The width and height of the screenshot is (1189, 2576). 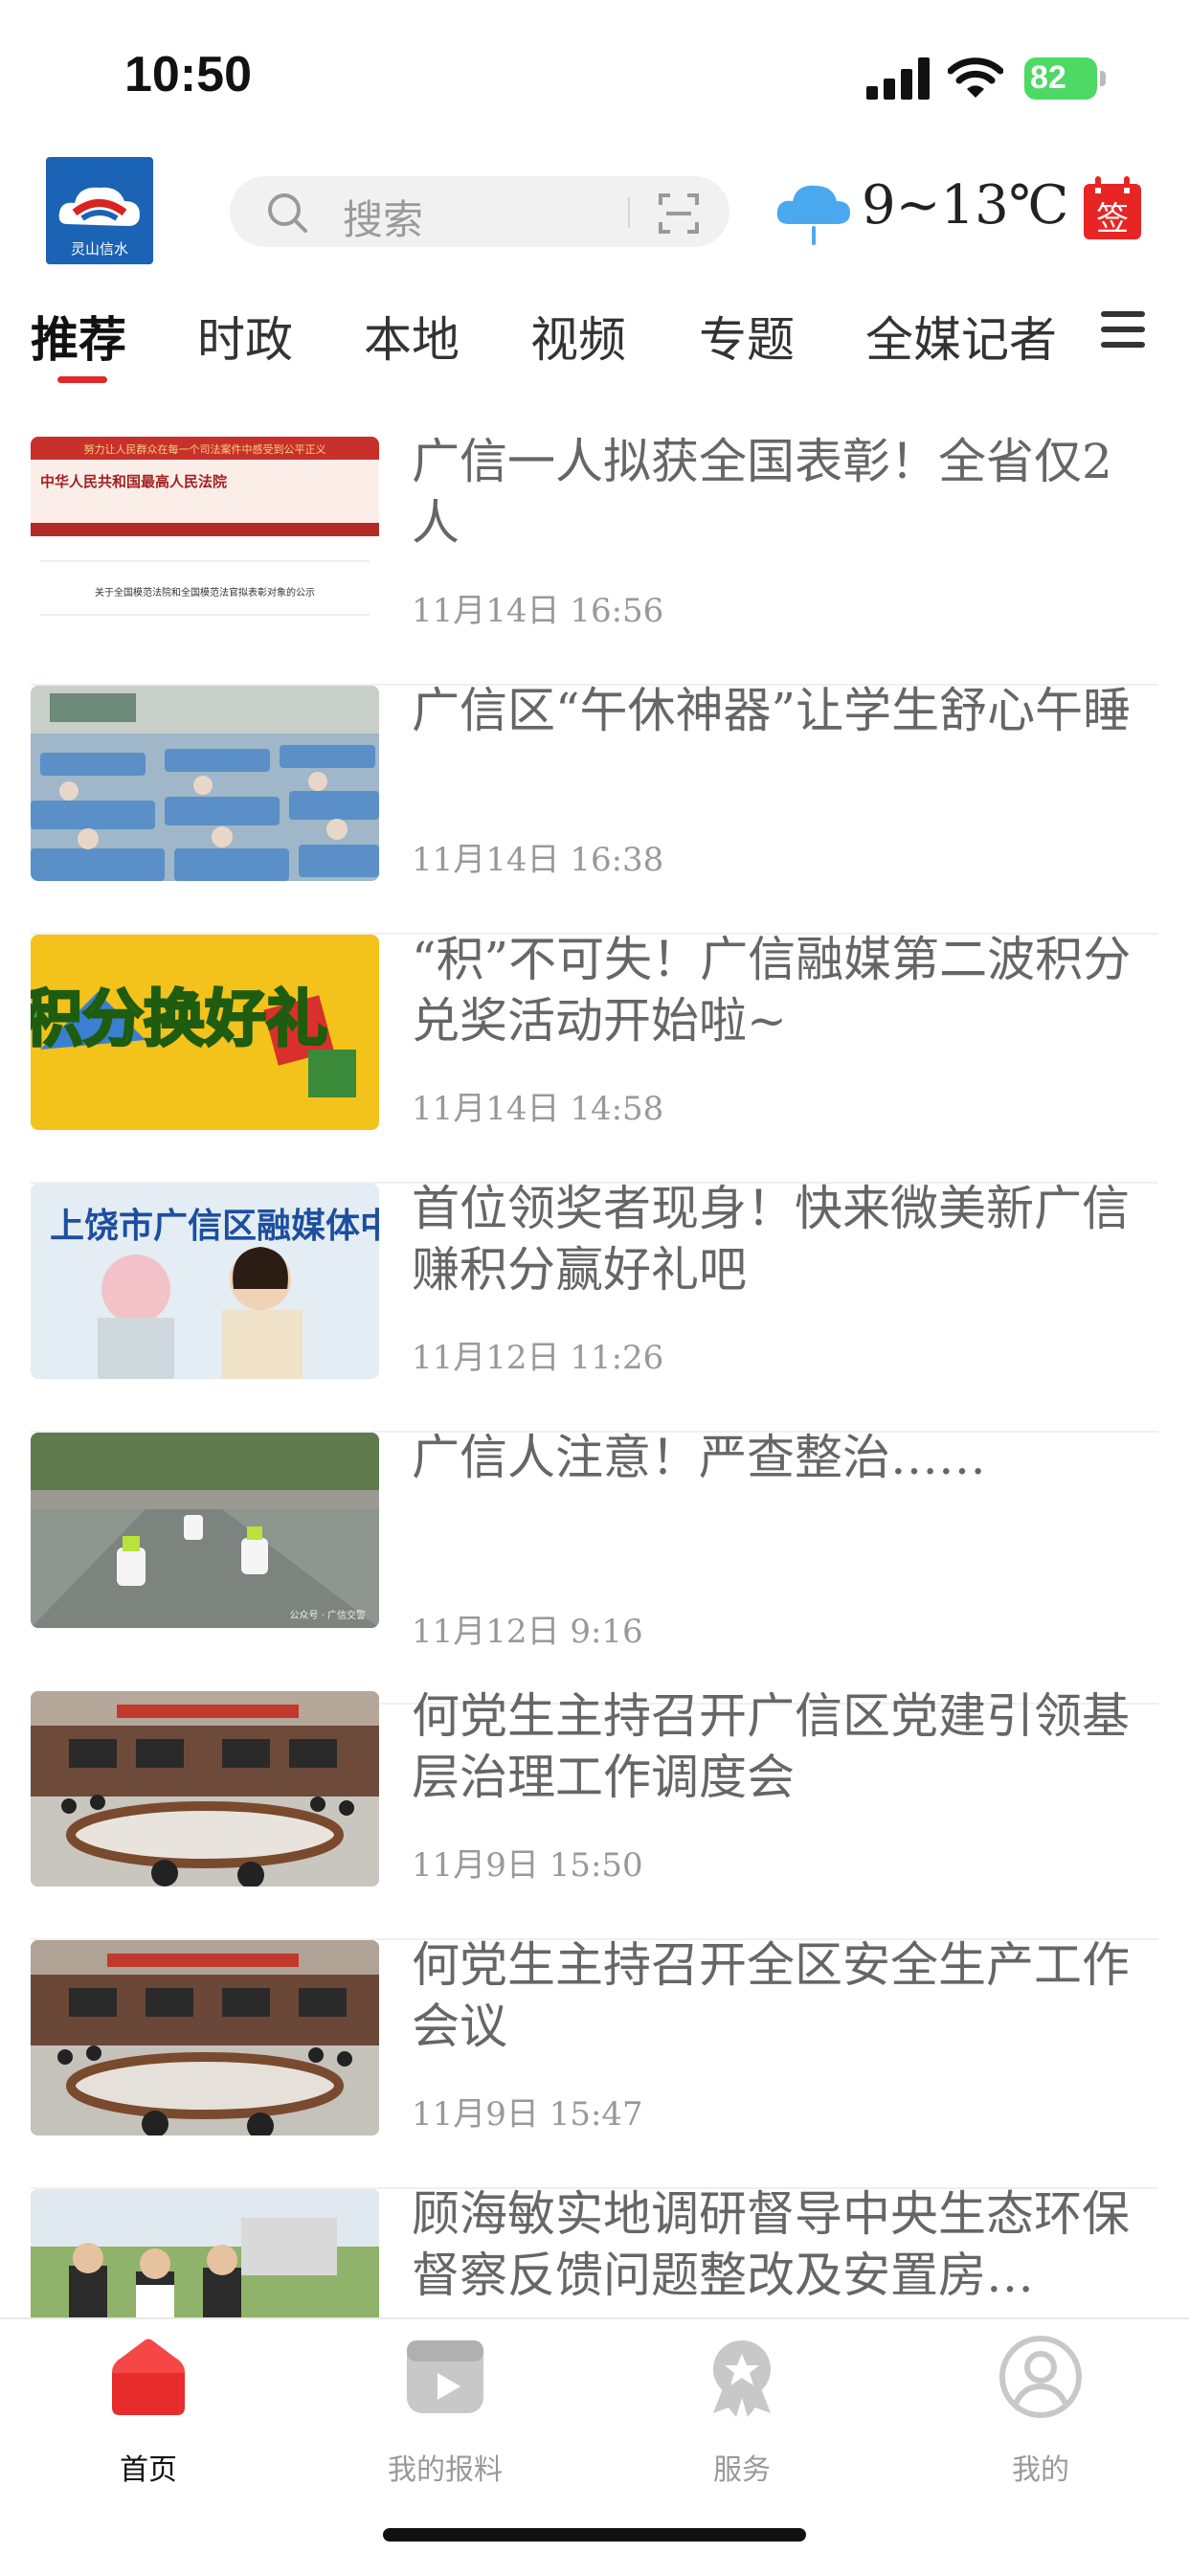 I want to click on scan-icon, so click(x=679, y=214).